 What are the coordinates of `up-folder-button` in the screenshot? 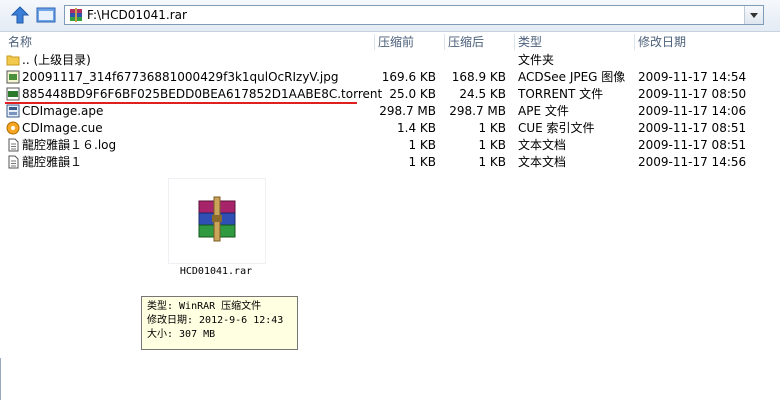 It's located at (20, 15).